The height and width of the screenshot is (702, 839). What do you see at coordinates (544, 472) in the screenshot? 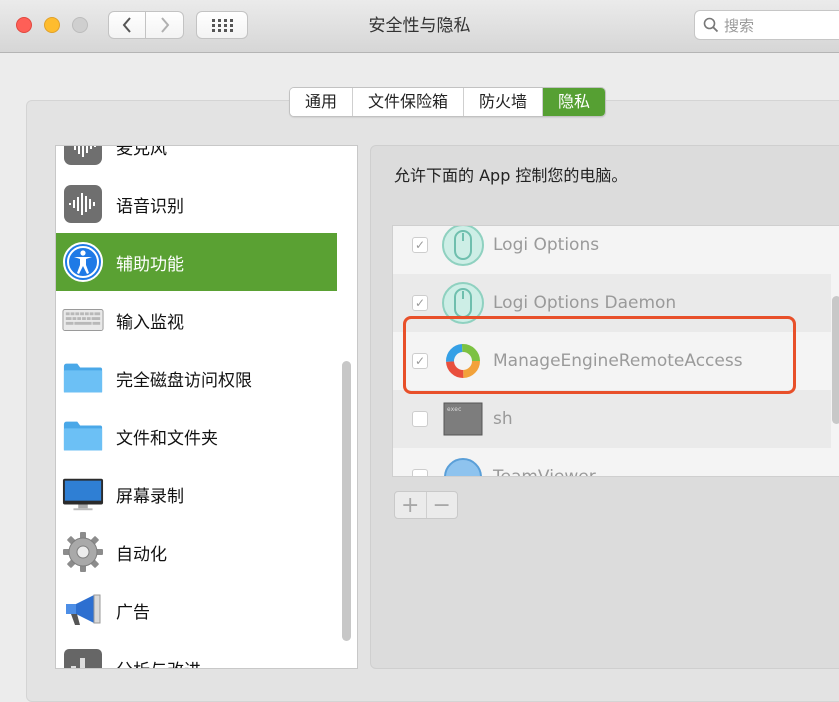
I see `app-name: TeamViewer` at bounding box center [544, 472].